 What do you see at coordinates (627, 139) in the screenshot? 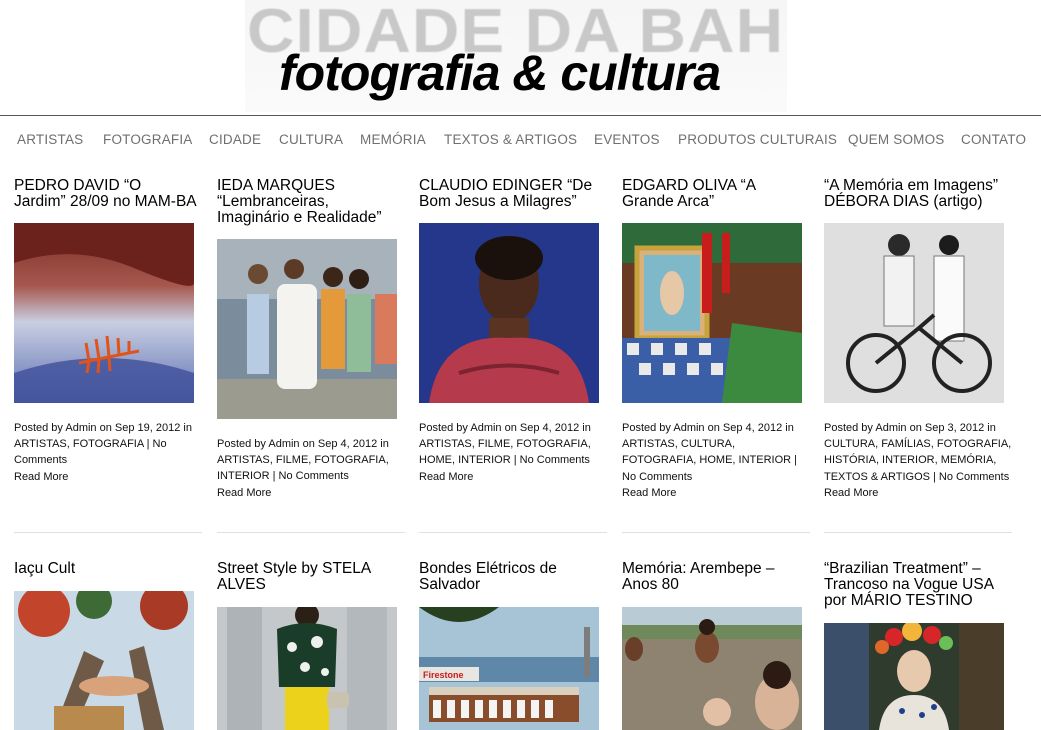
I see `nav-item-eventos: EVENTOS` at bounding box center [627, 139].